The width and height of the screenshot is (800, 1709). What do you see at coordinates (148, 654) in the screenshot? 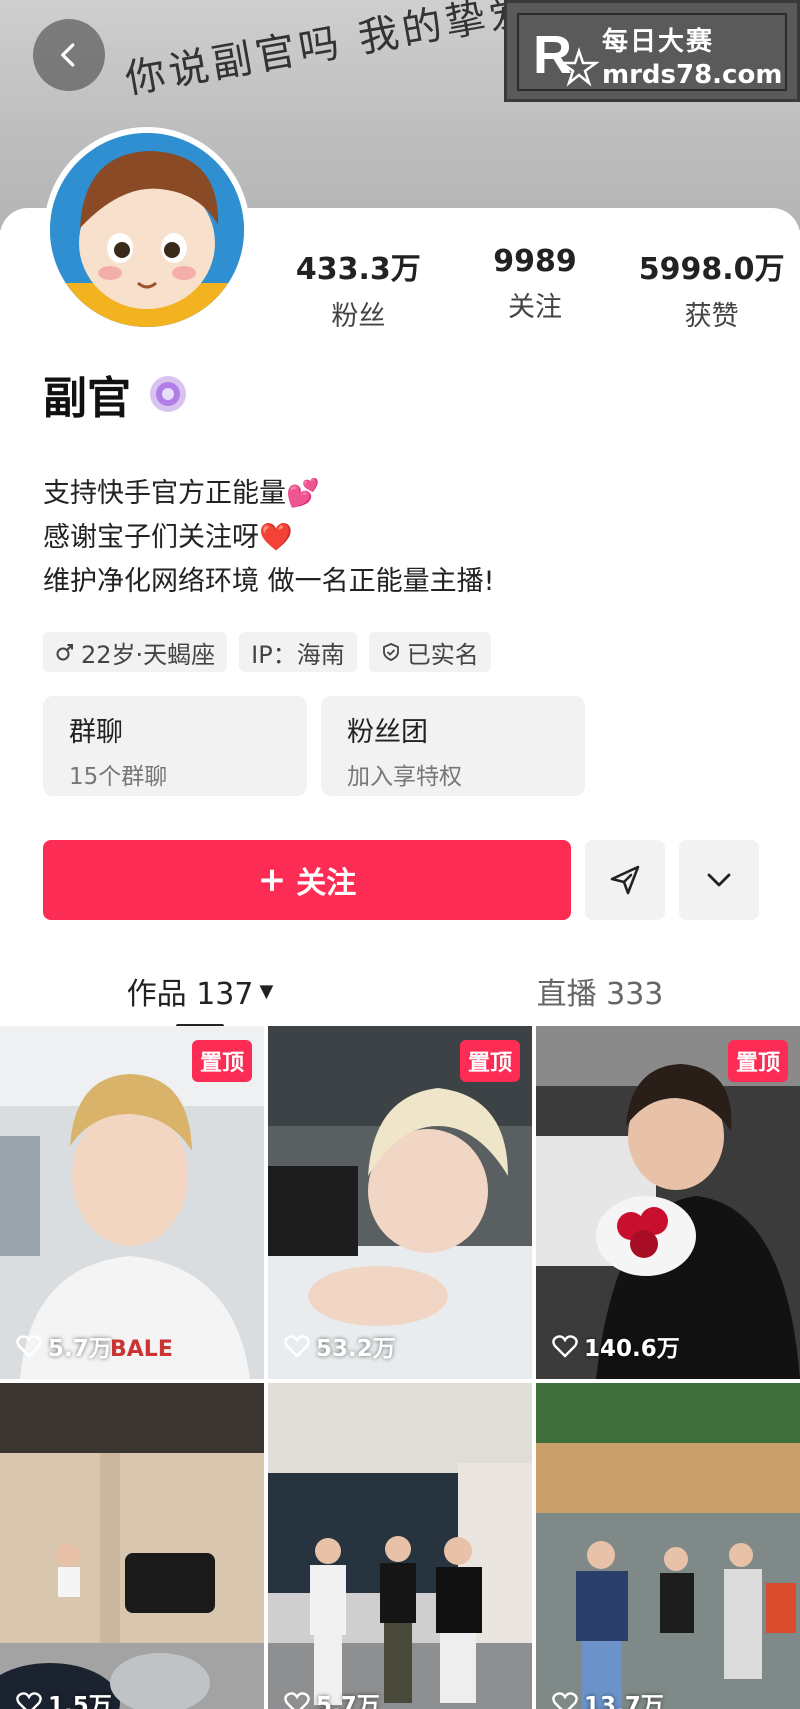
I see `age-tag-label: 22岁·天蝎座` at bounding box center [148, 654].